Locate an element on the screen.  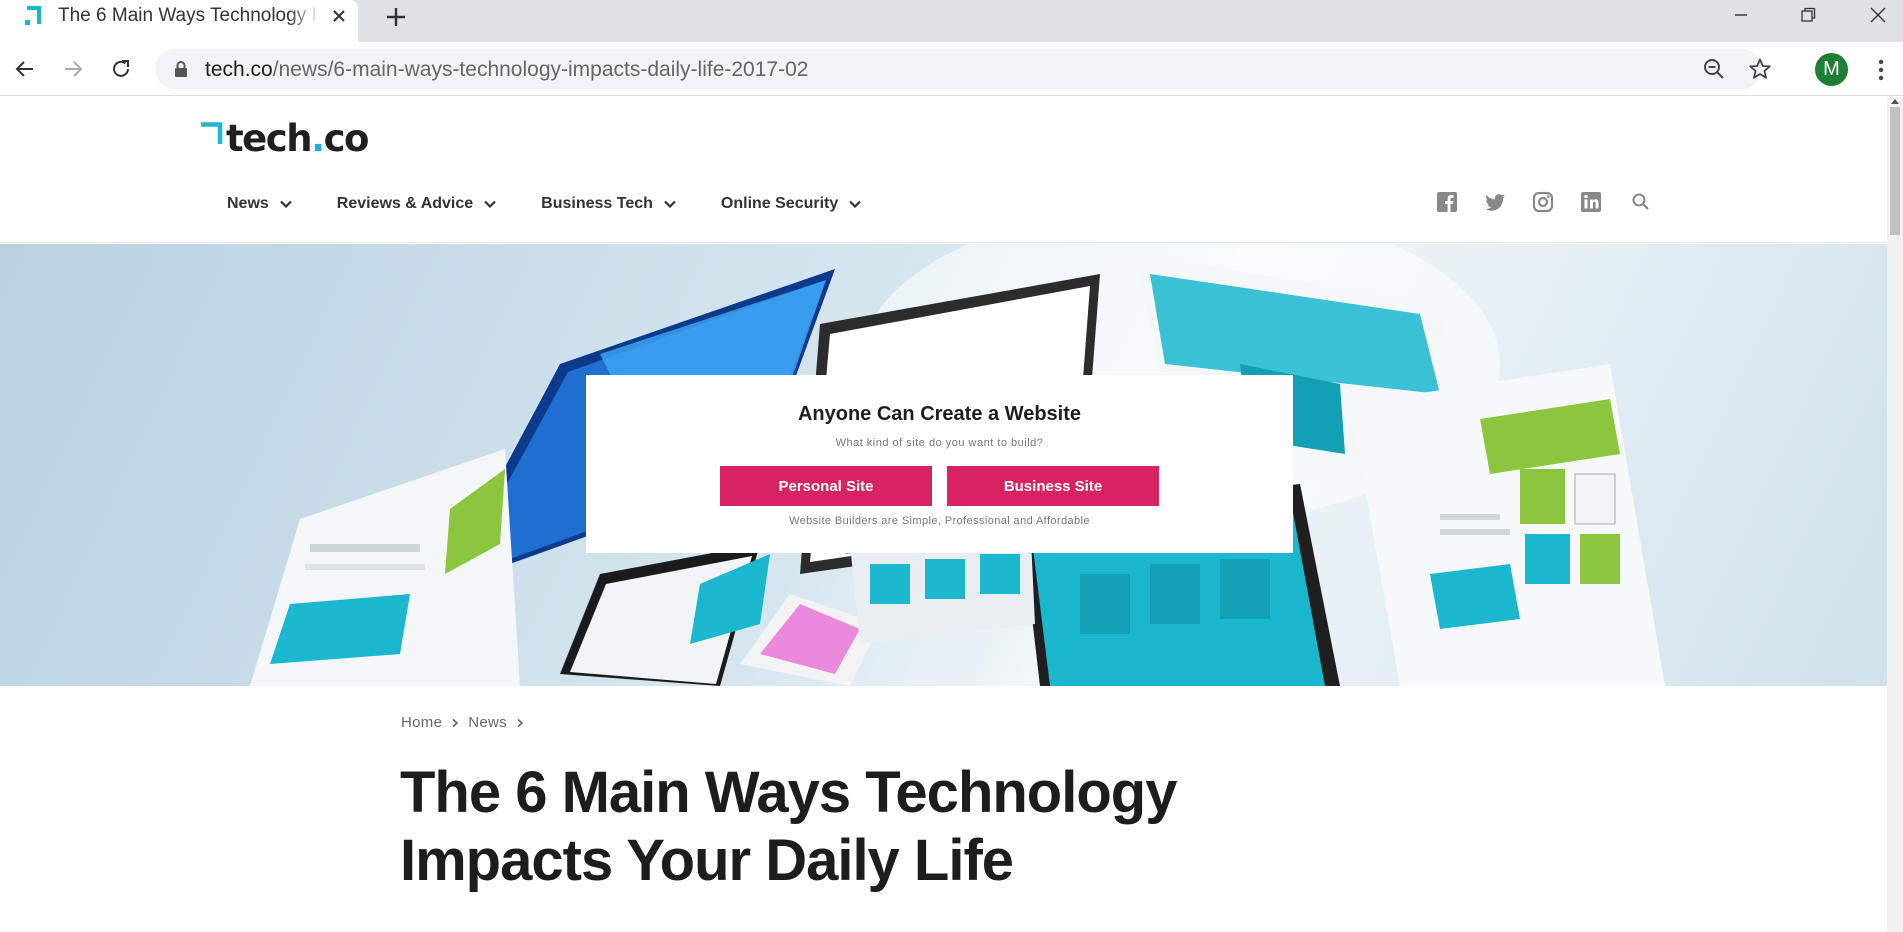
logo-text: tech.co is located at coordinates (298, 138).